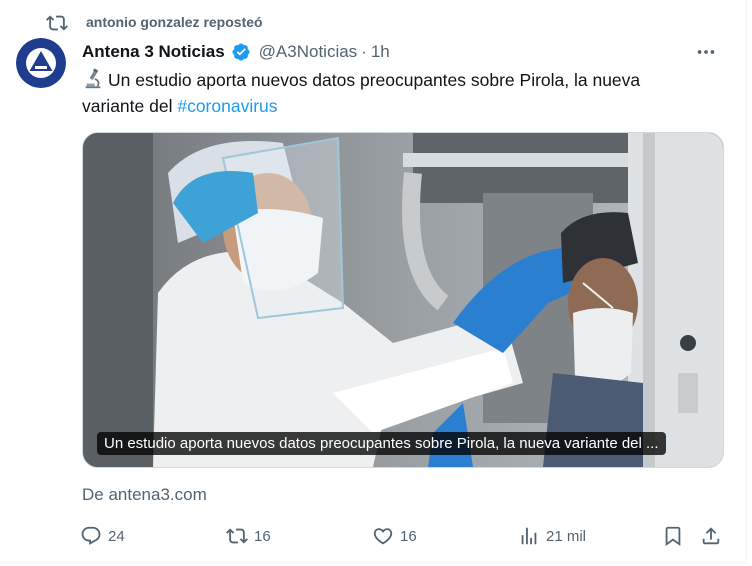  I want to click on repost-indicator, so click(57, 23).